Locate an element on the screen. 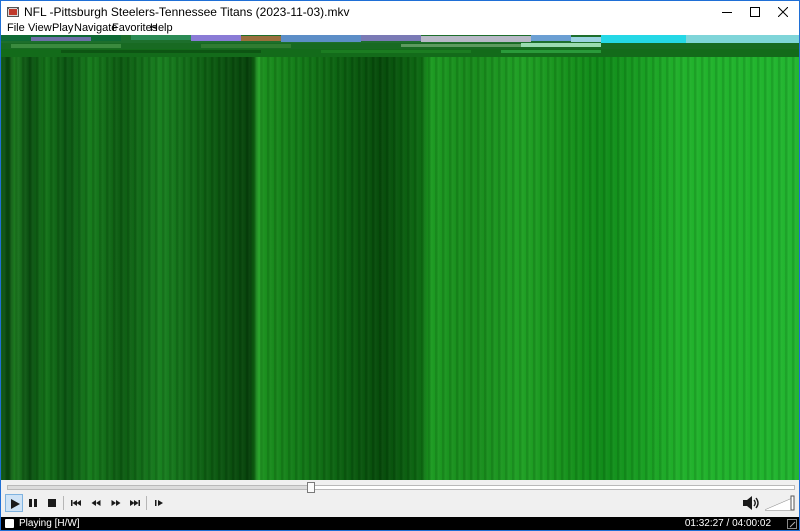 Image resolution: width=800 pixels, height=531 pixels. volume-slider is located at coordinates (780, 503).